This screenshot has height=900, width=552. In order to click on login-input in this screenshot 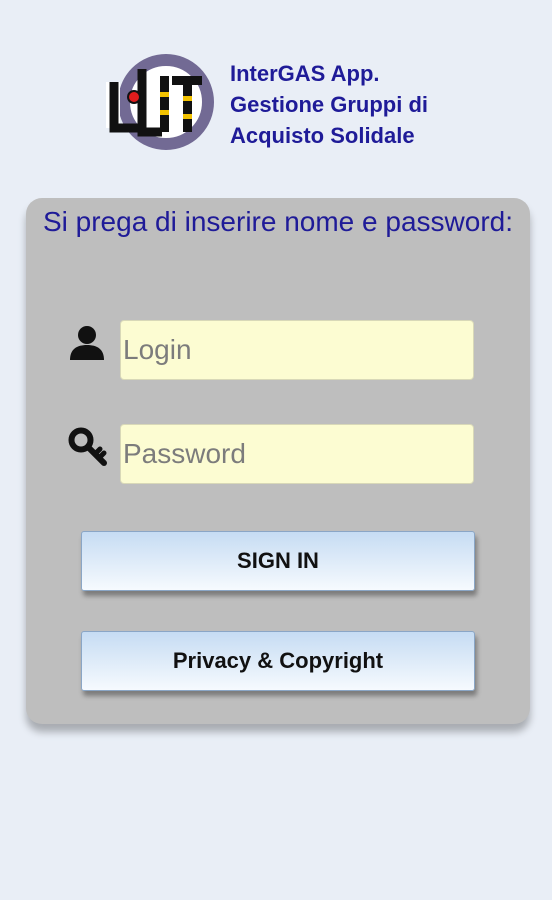, I will do `click(297, 350)`.